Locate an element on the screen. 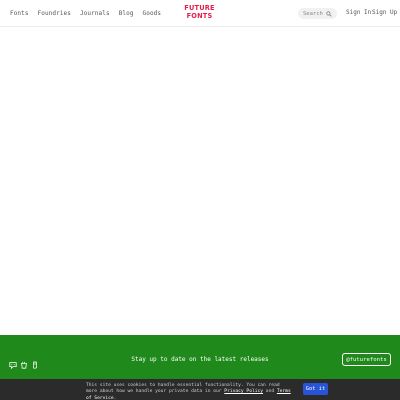  logo-line-2: FONTS is located at coordinates (199, 15).